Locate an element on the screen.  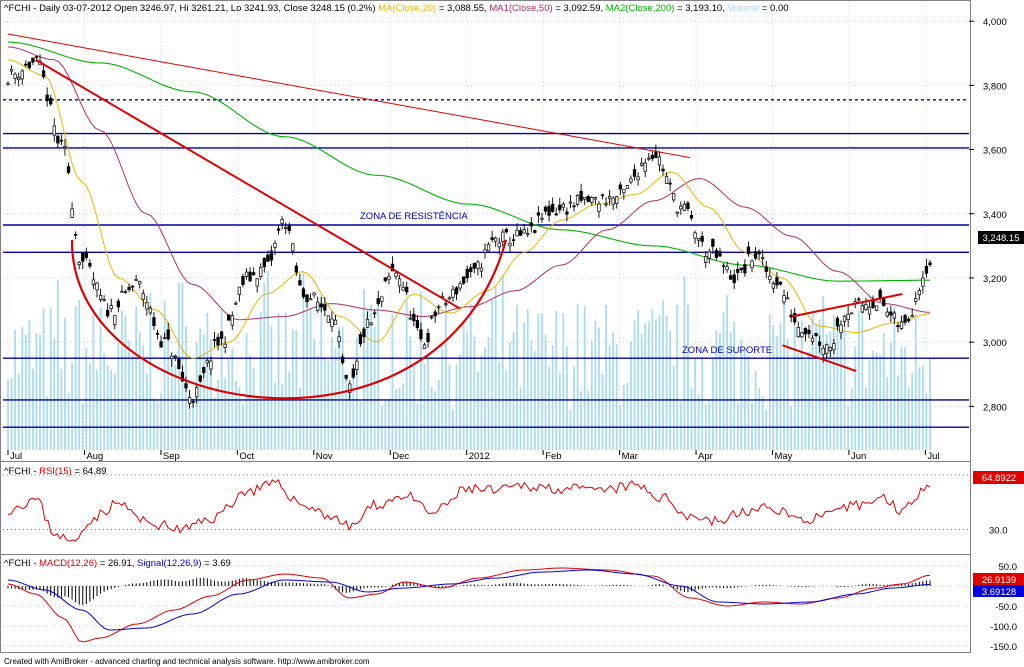
volume-label: Volume is located at coordinates (744, 8).